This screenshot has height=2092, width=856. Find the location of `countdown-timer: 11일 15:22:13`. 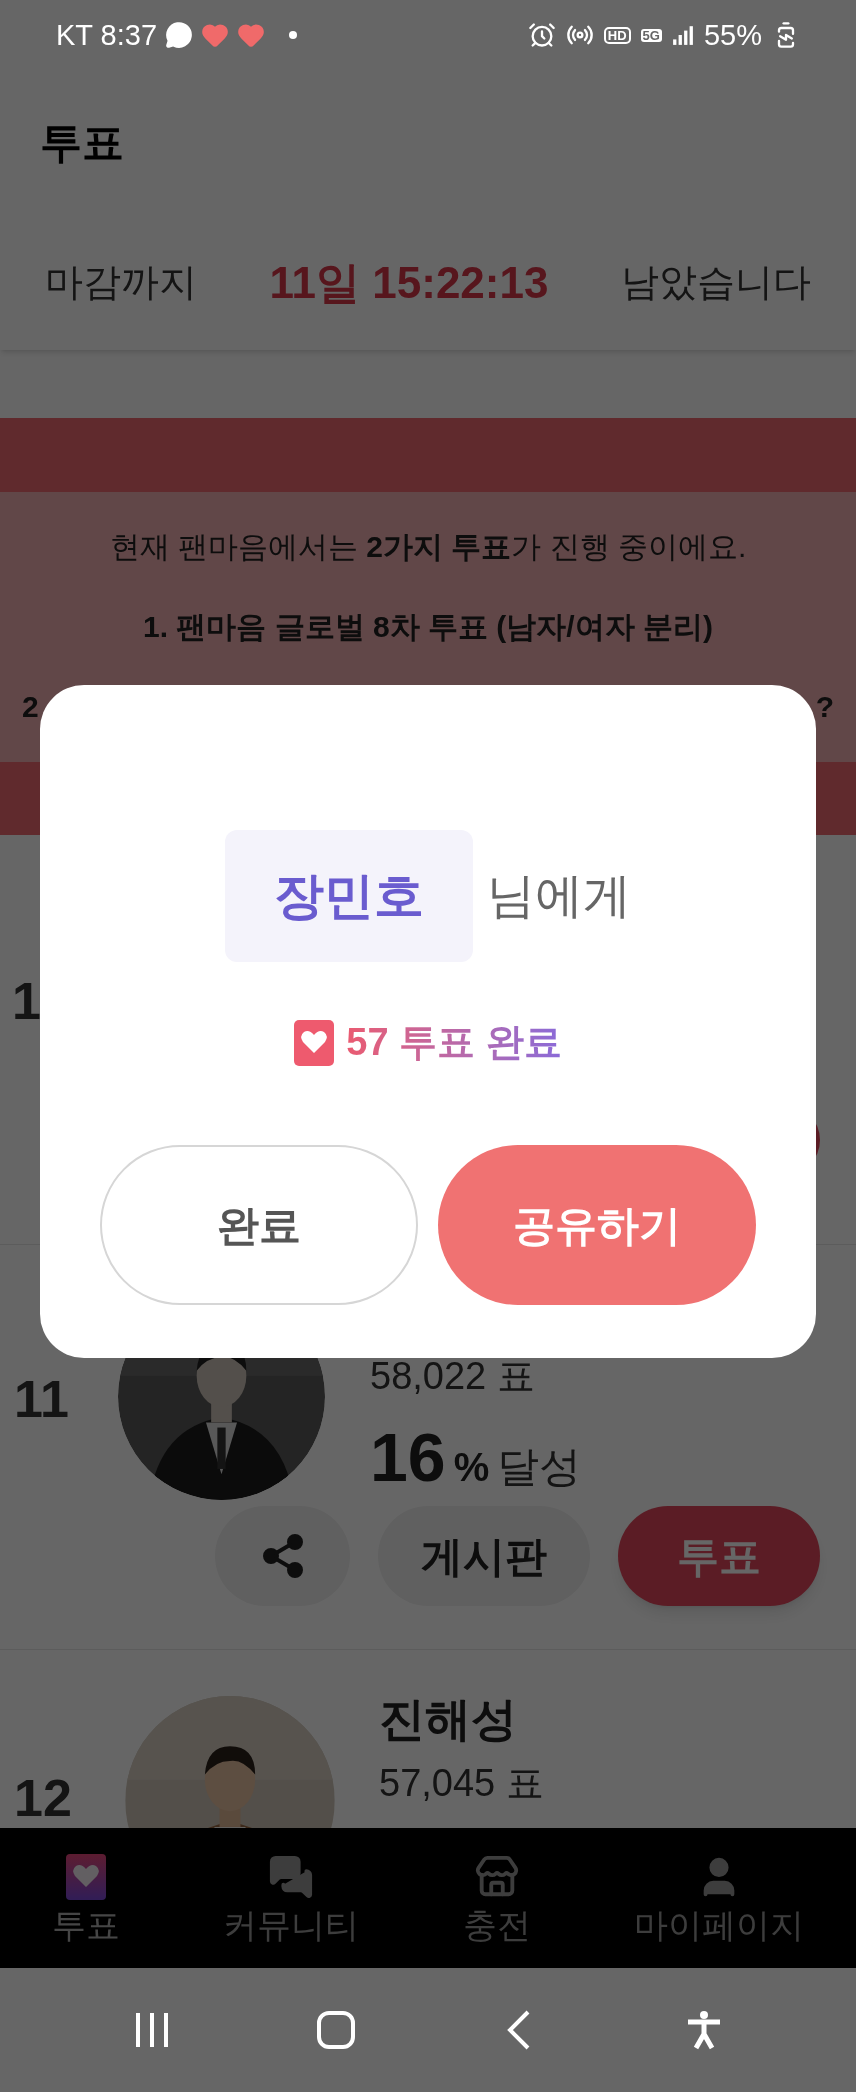

countdown-timer: 11일 15:22:13 is located at coordinates (409, 282).